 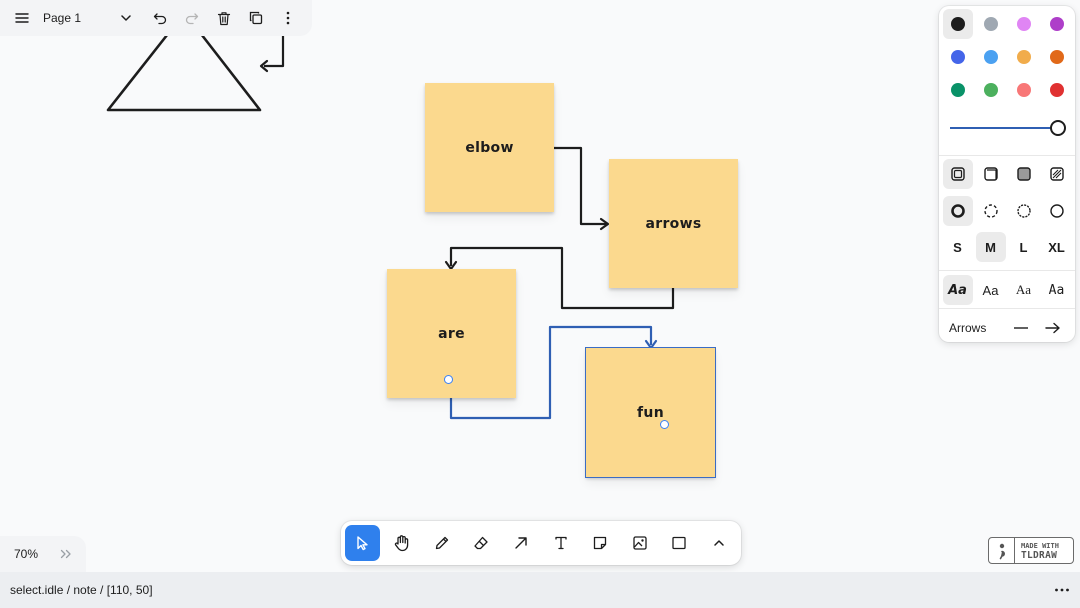 What do you see at coordinates (160, 18) in the screenshot?
I see `undo-icon` at bounding box center [160, 18].